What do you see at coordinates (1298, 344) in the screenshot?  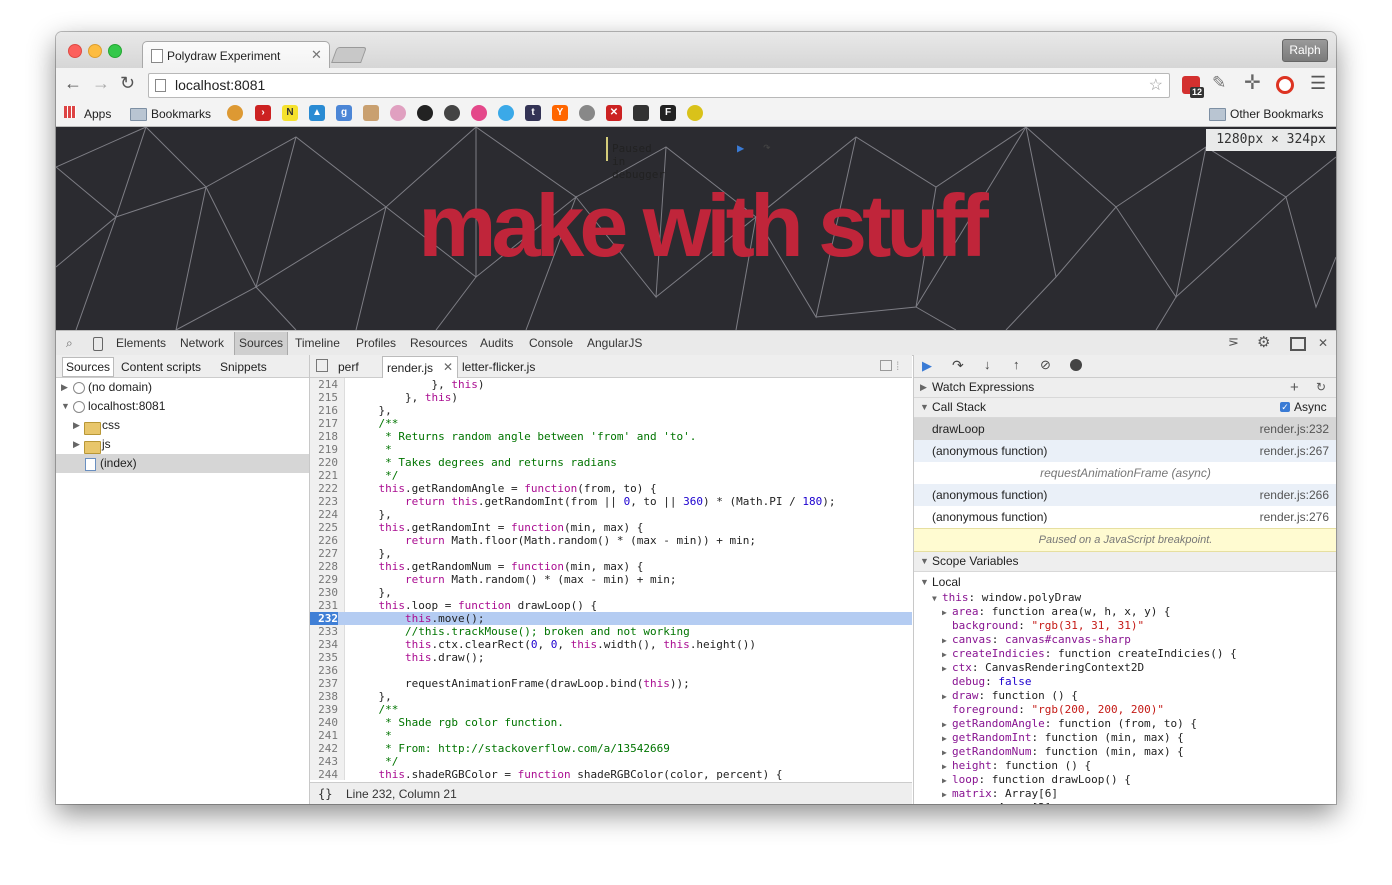 I see `dock-icon` at bounding box center [1298, 344].